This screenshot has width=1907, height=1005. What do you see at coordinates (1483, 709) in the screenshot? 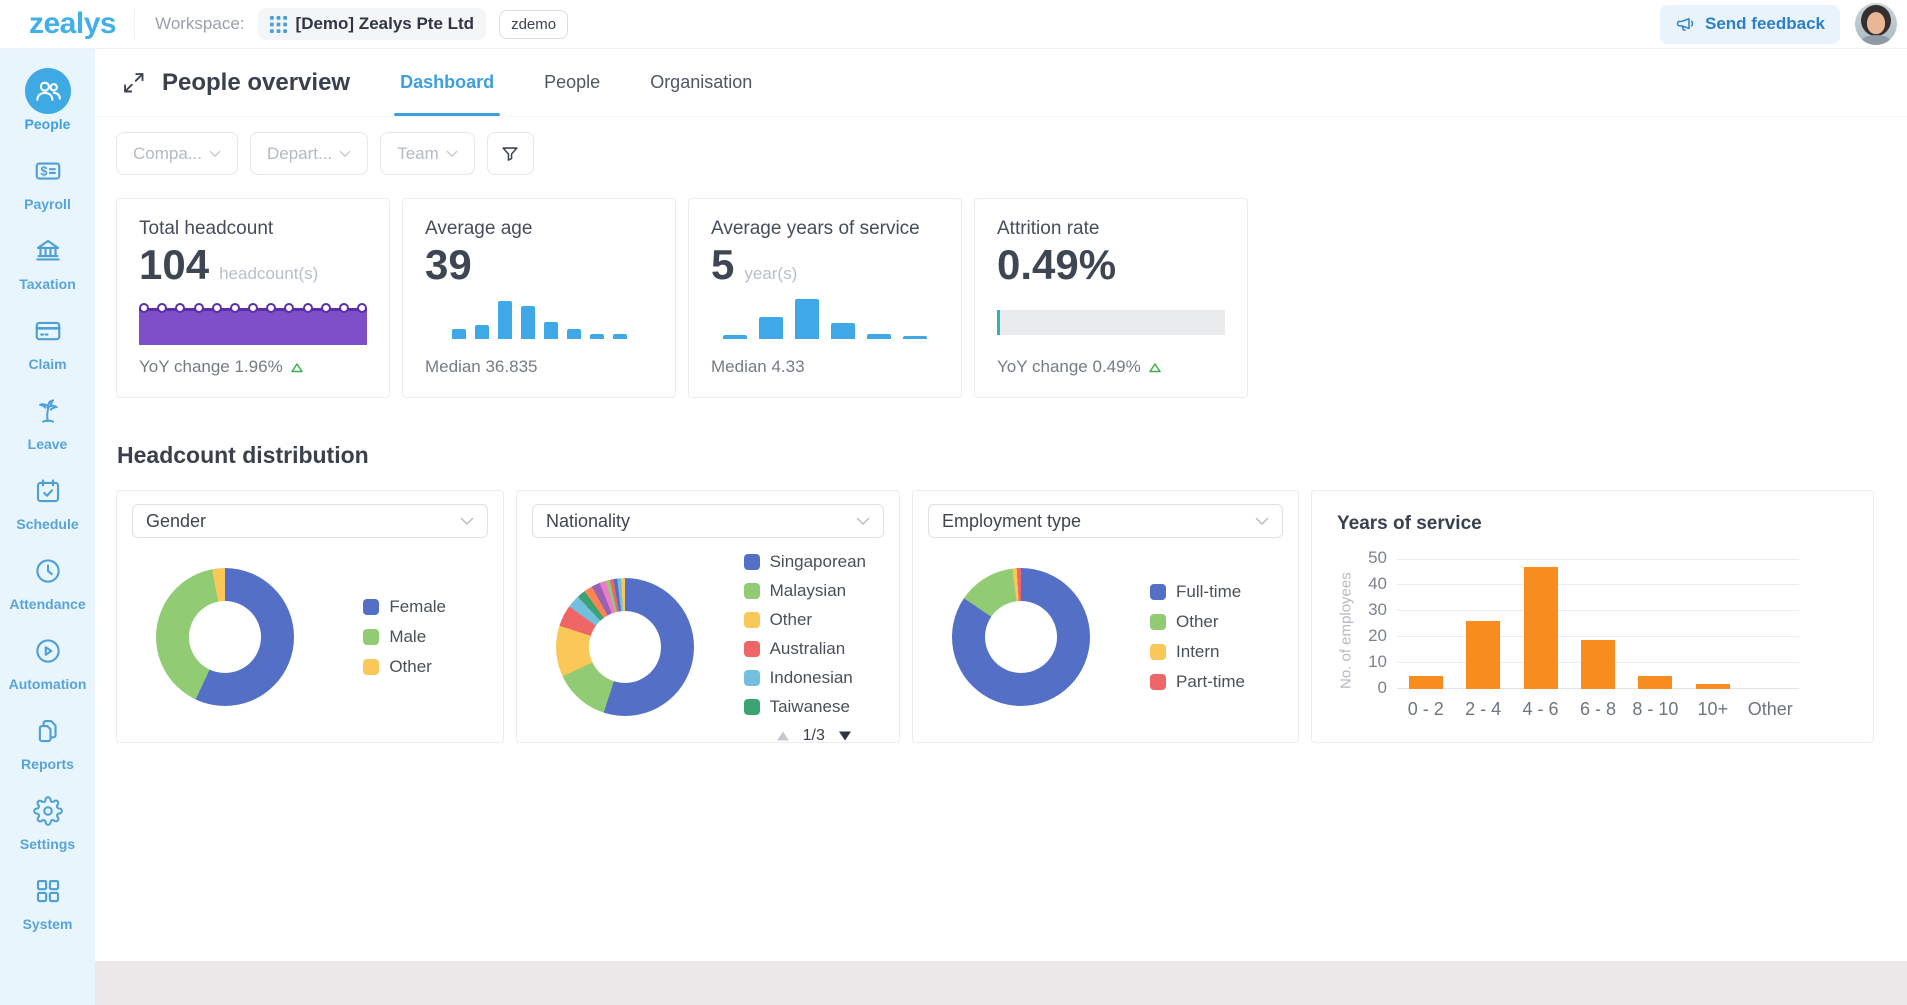
I see `x-tick-label: 2 - 4` at bounding box center [1483, 709].